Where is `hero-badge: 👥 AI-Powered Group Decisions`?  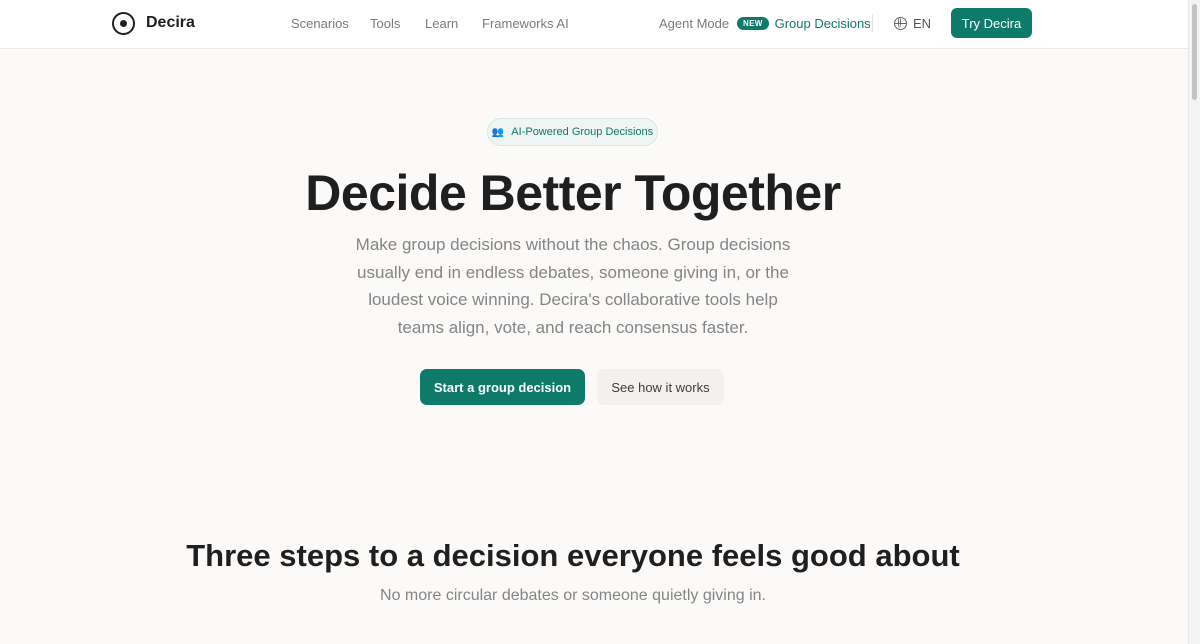
hero-badge: 👥 AI-Powered Group Decisions is located at coordinates (572, 132).